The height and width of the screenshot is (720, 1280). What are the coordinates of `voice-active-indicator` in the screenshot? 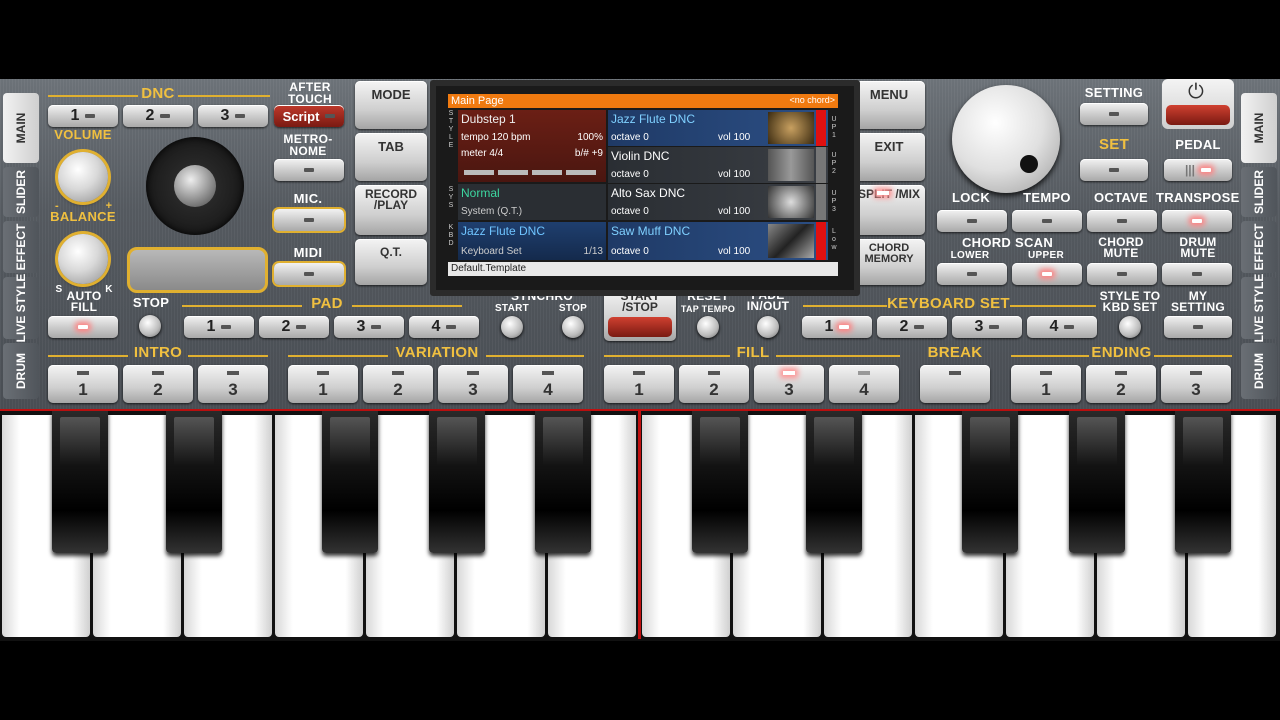 It's located at (821, 241).